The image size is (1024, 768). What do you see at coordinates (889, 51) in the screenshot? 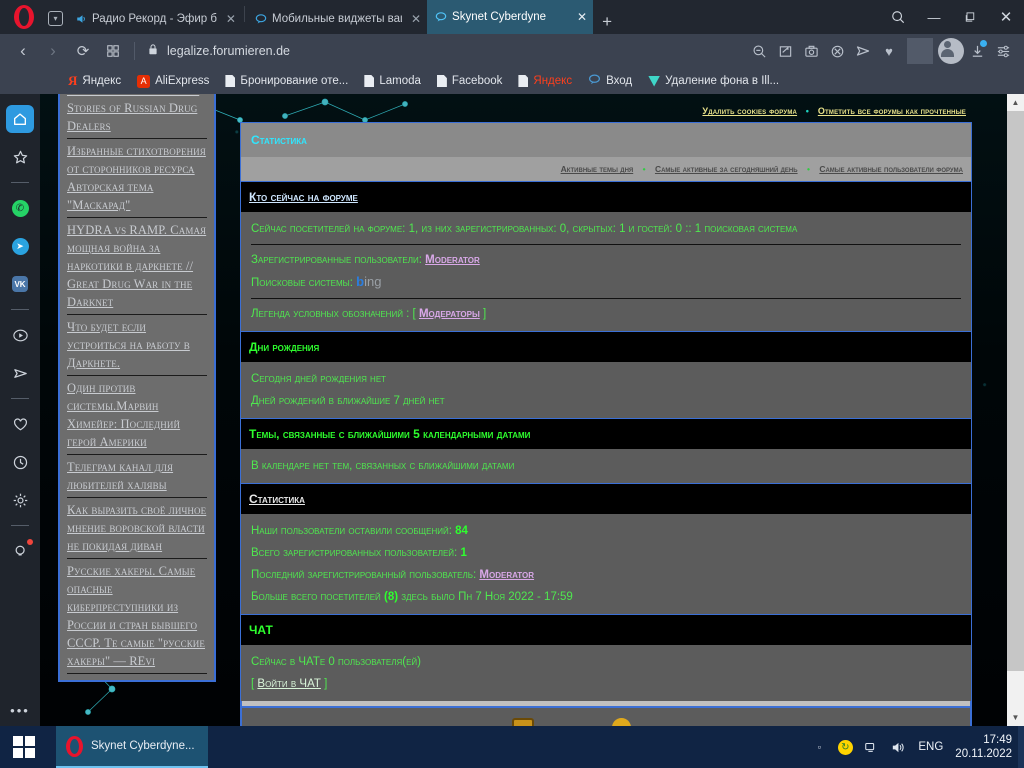
I see `heart-icon: ♥` at bounding box center [889, 51].